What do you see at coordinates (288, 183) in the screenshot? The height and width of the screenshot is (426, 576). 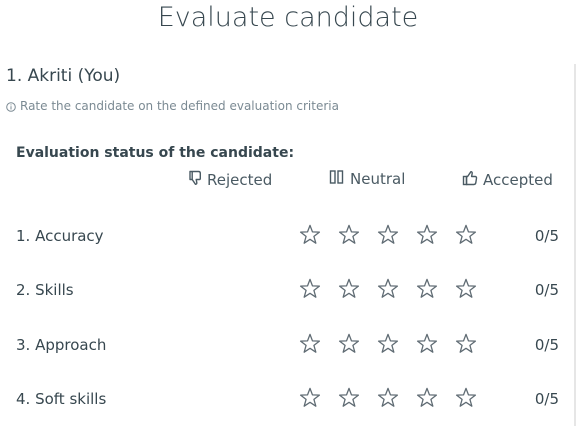 I see `evaluation-status-options: Rejected Neutral Accepted` at bounding box center [288, 183].